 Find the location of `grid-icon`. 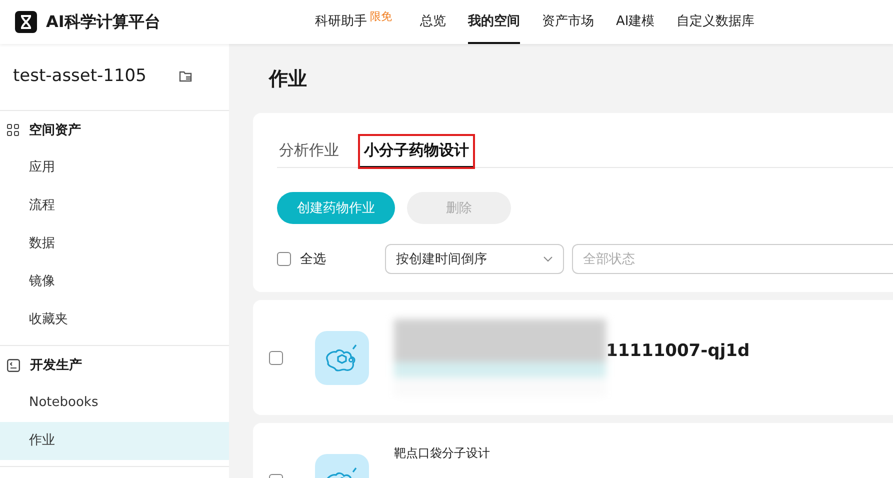

grid-icon is located at coordinates (13, 130).